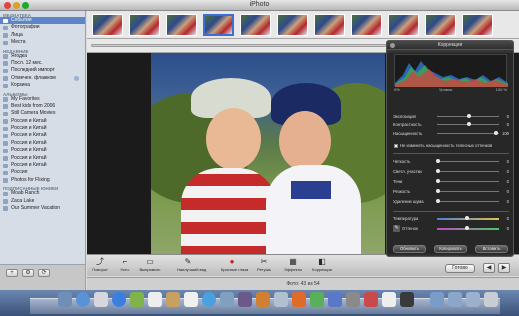  What do you see at coordinates (42, 180) in the screenshot?
I see `album-item: Photos for Flixing` at bounding box center [42, 180].